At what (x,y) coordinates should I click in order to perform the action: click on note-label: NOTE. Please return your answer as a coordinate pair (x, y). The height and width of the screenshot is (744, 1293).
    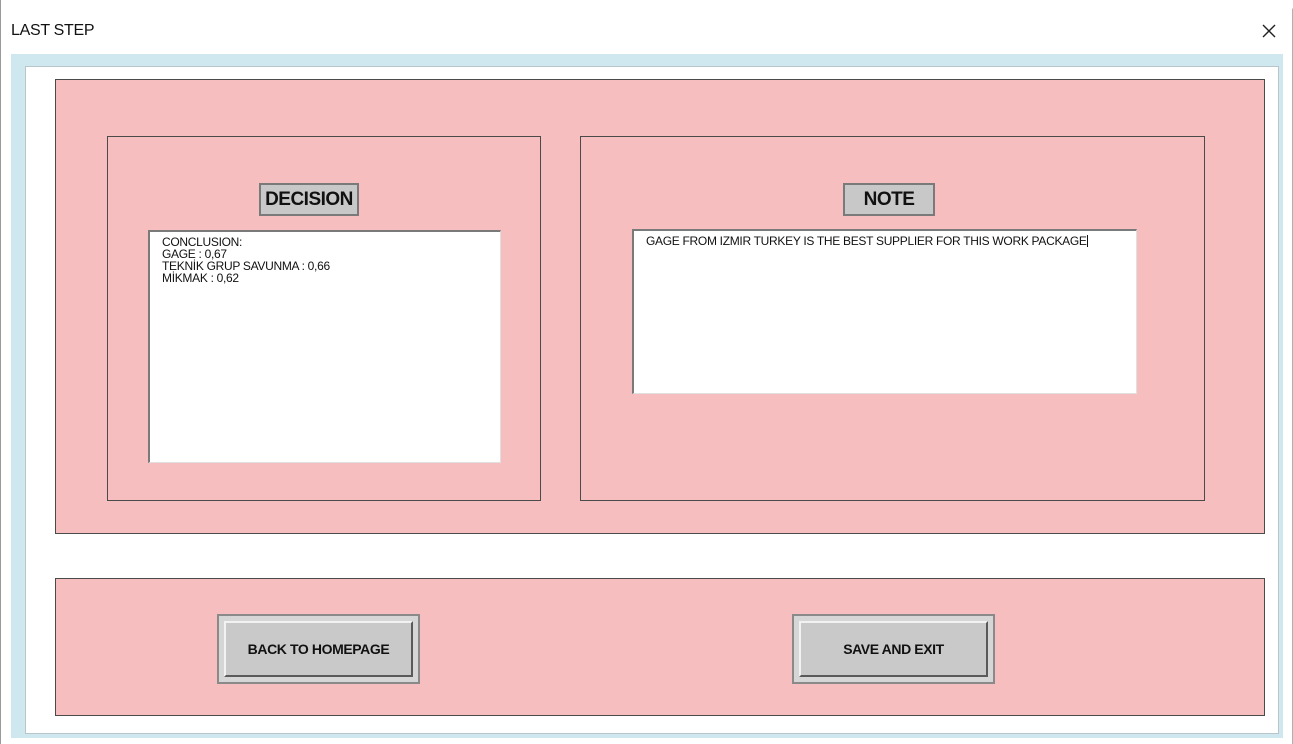
    Looking at the image, I should click on (889, 199).